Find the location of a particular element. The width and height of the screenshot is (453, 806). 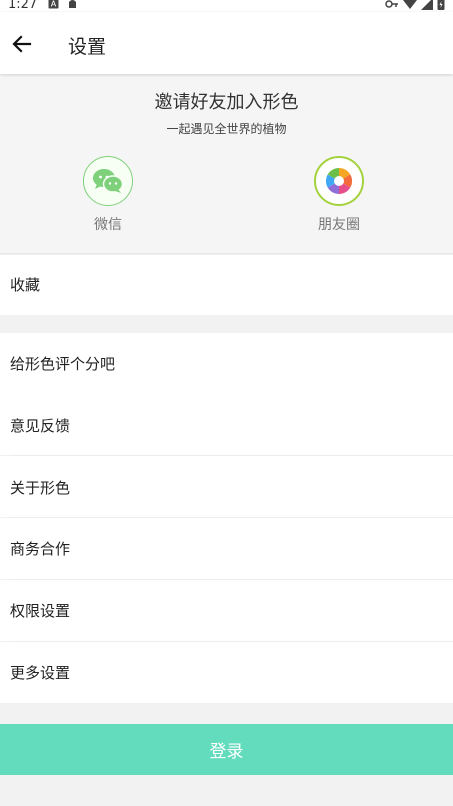

menu-item-favorites: 收藏 is located at coordinates (226, 285).